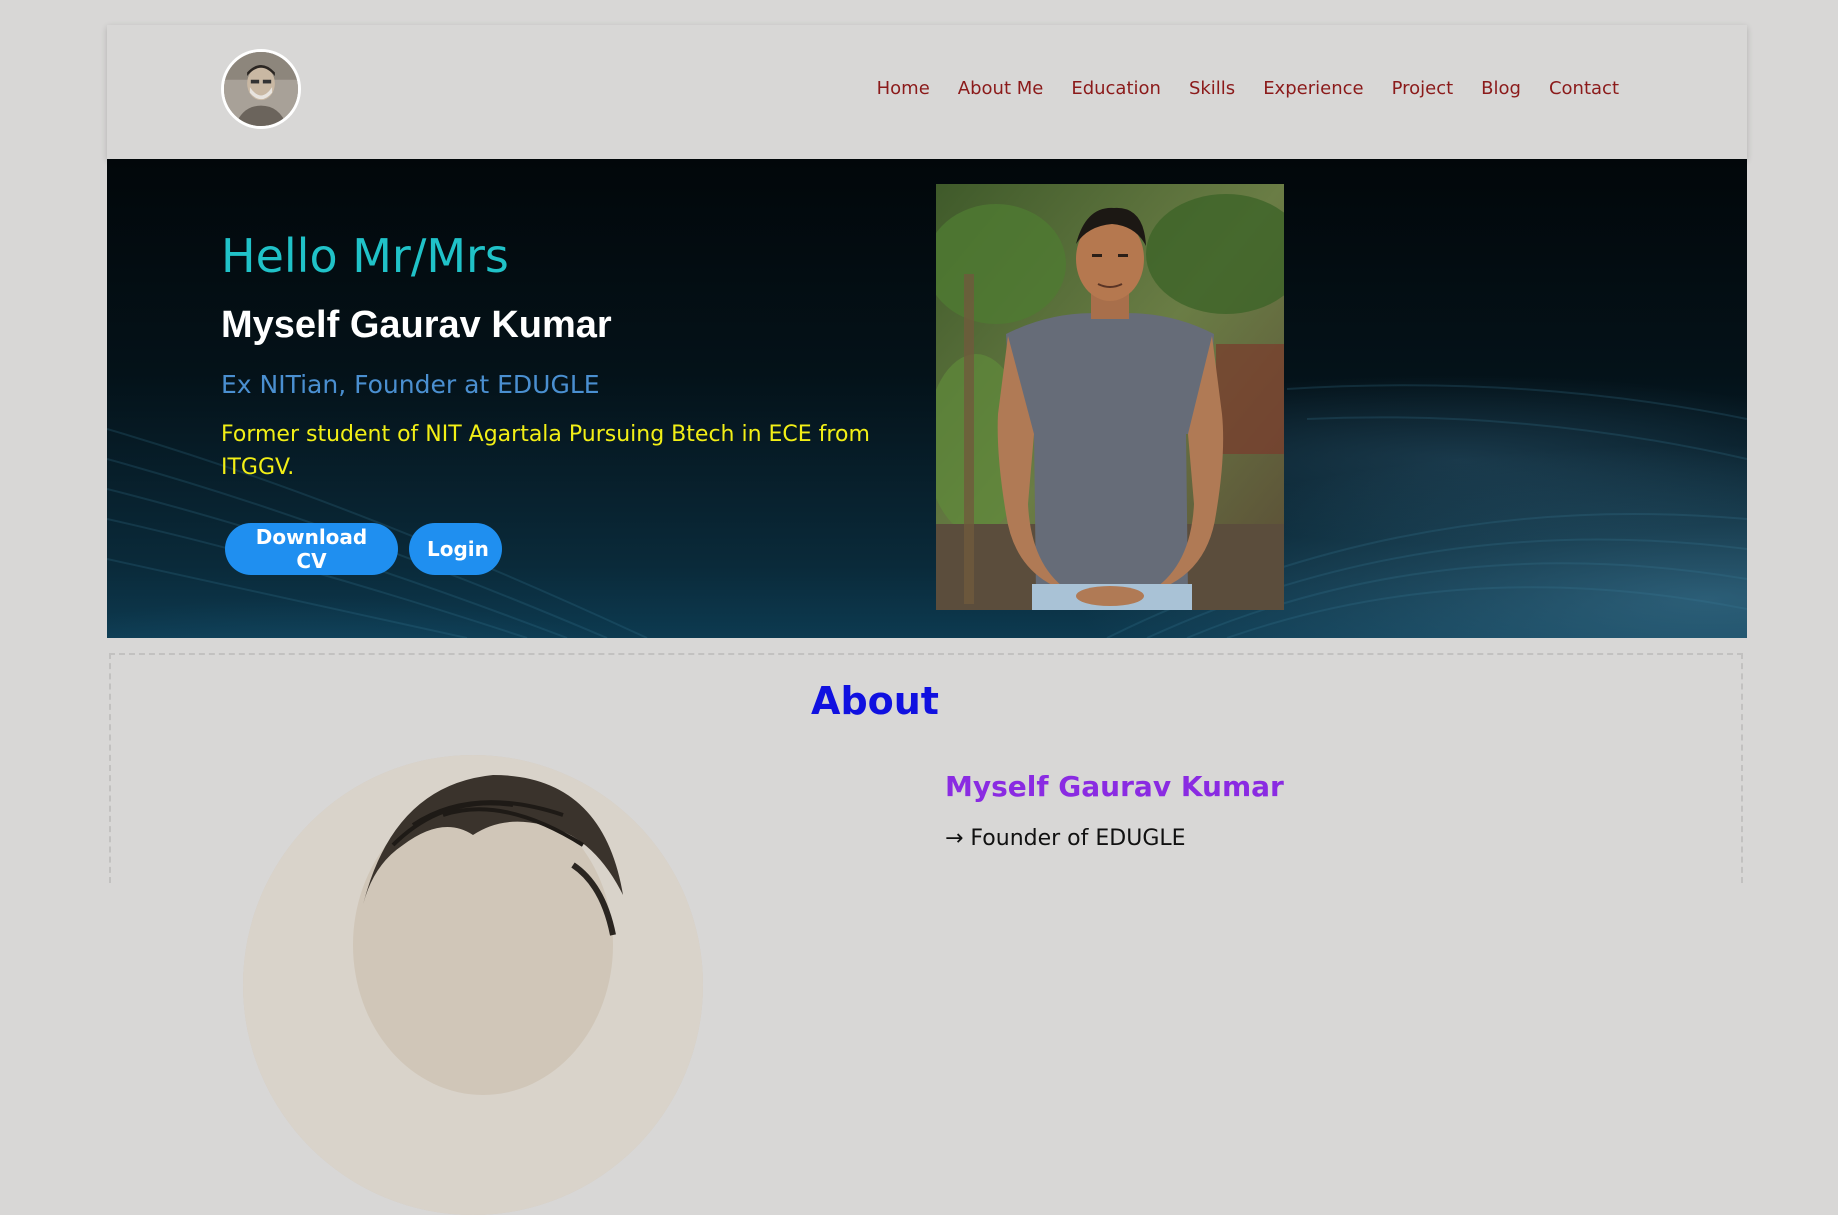  What do you see at coordinates (311, 549) in the screenshot?
I see `download-cv-button: Download CV` at bounding box center [311, 549].